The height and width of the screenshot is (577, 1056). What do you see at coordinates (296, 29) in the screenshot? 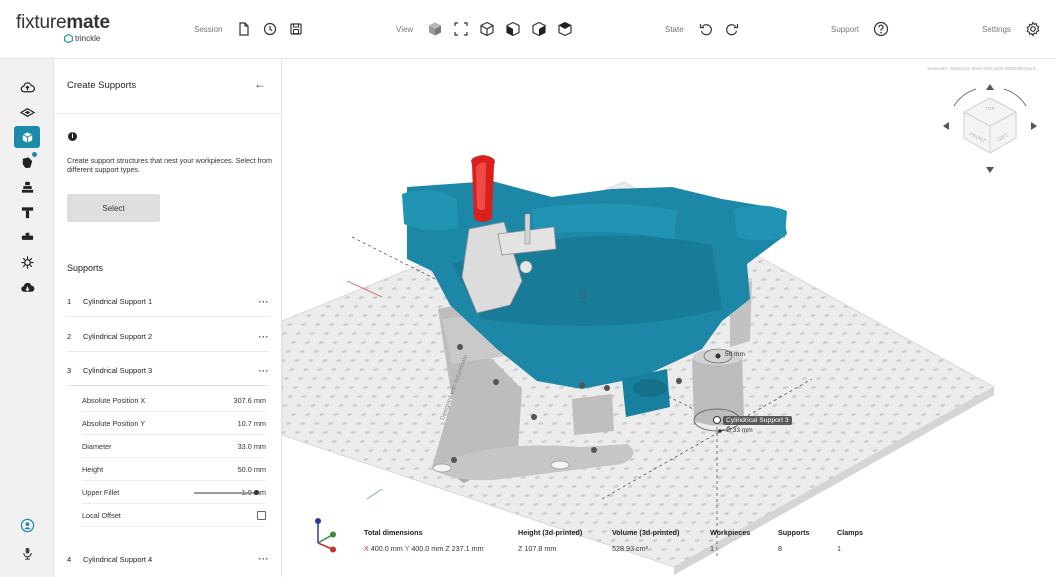
I see `save-icon` at bounding box center [296, 29].